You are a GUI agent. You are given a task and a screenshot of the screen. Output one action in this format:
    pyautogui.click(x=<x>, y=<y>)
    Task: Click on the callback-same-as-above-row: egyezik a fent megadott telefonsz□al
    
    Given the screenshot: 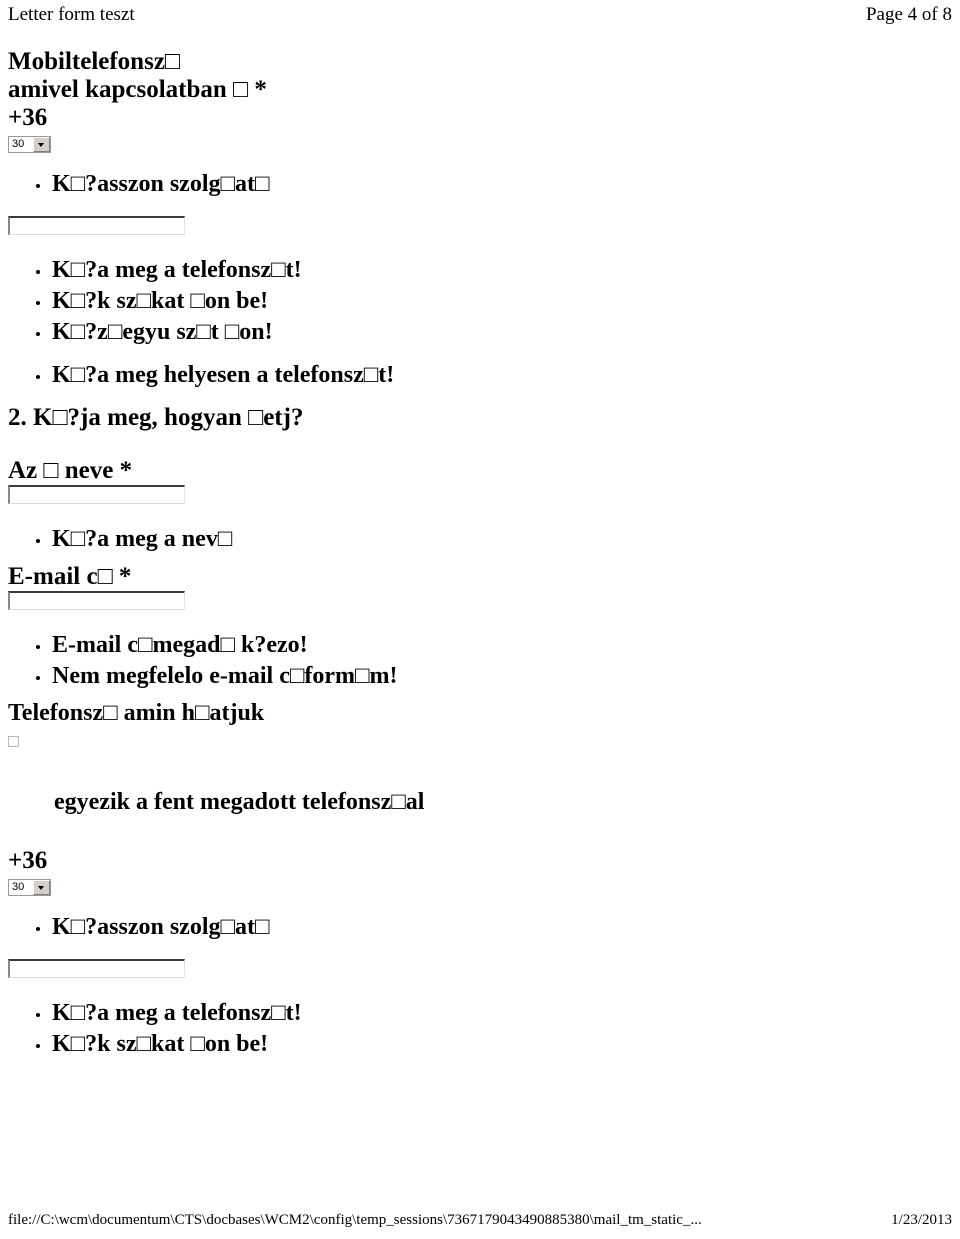 What is the action you would take?
    pyautogui.click(x=480, y=787)
    